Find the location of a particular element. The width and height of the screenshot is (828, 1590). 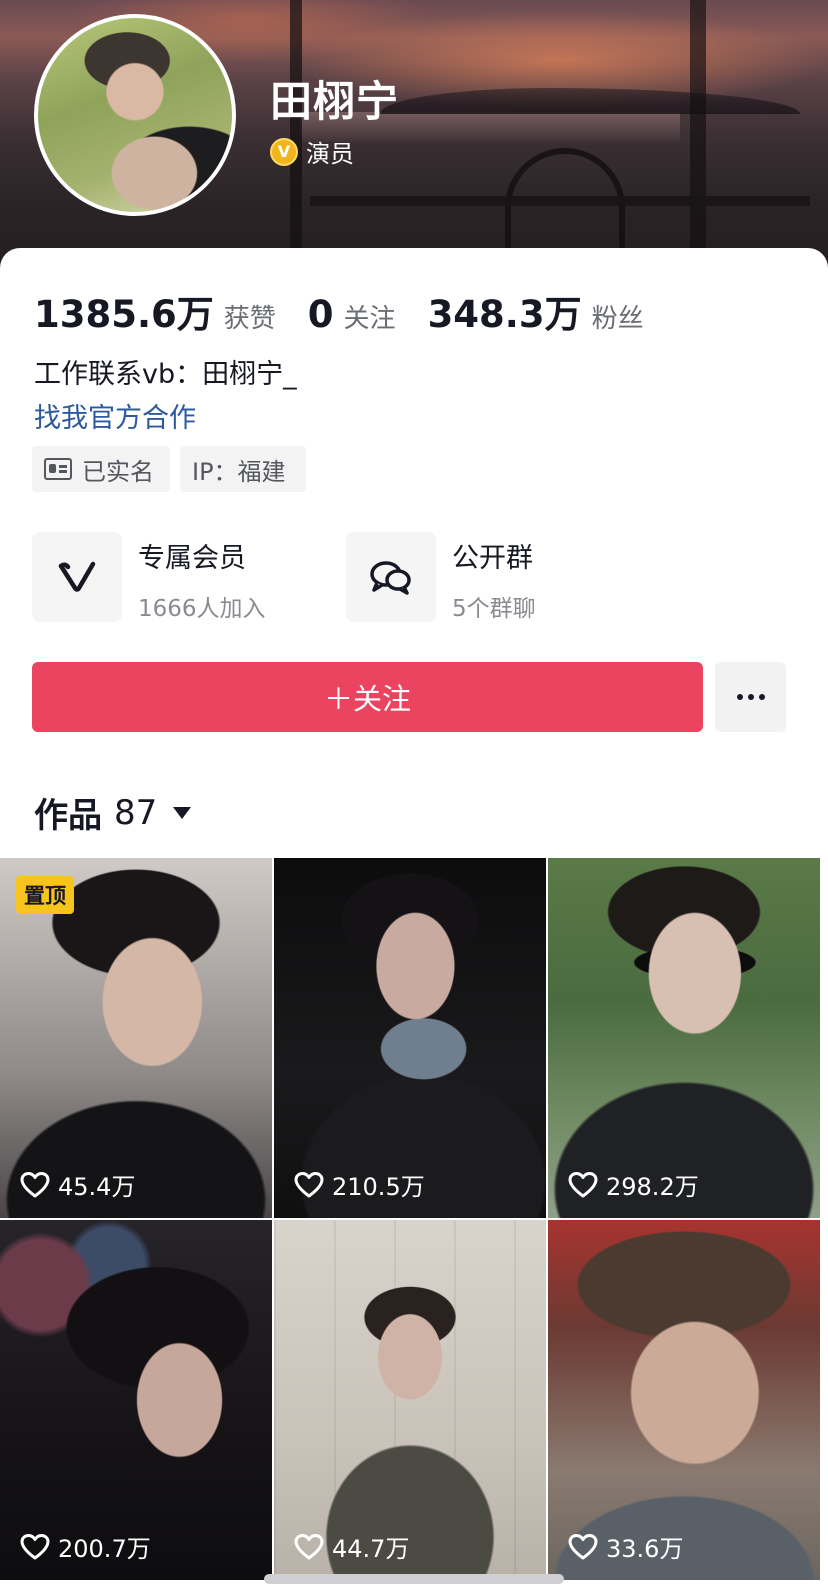

ip-label: IP：福建 is located at coordinates (239, 471).